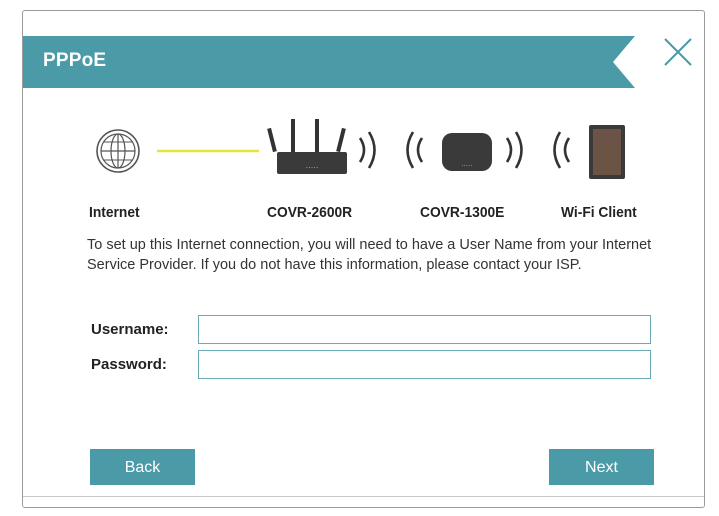 The image size is (719, 516). What do you see at coordinates (118, 151) in the screenshot?
I see `globe-icon` at bounding box center [118, 151].